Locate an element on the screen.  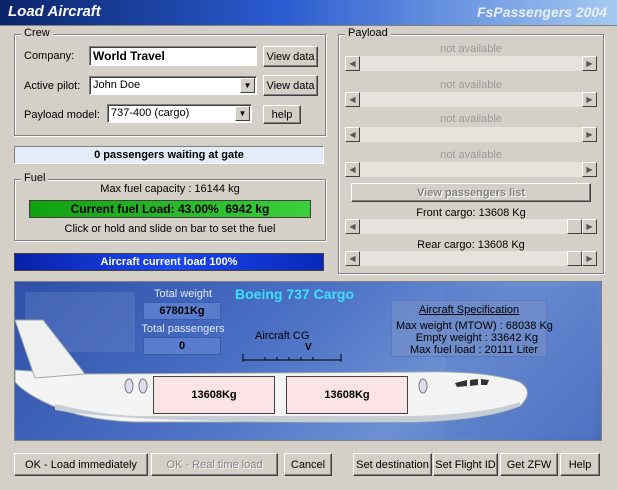
view-passengers-list-button: View passengers list is located at coordinates (471, 192).